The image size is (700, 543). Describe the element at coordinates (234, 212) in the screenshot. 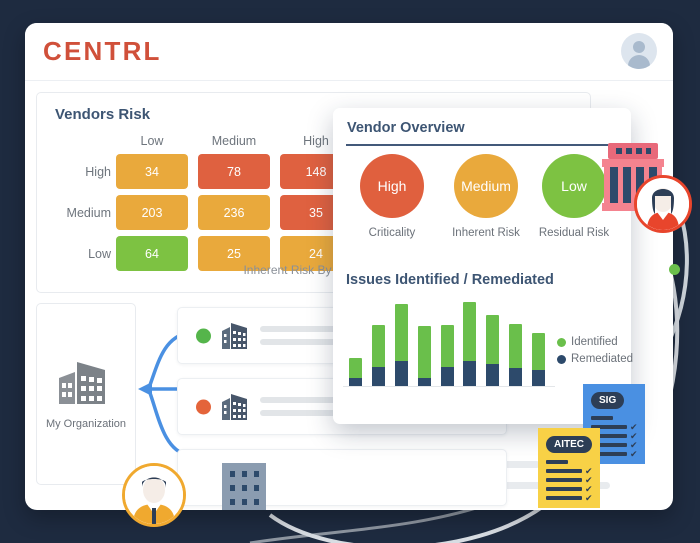

I see `matrix-cell: 236` at that location.